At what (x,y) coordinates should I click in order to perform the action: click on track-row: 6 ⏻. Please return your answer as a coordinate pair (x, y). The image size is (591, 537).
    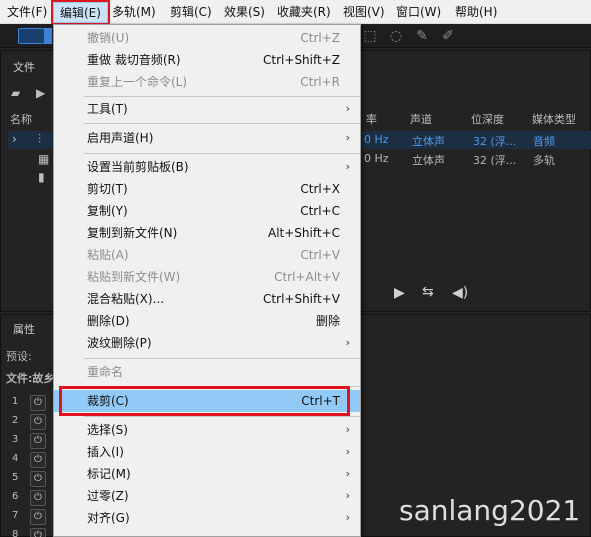
    Looking at the image, I should click on (28, 498).